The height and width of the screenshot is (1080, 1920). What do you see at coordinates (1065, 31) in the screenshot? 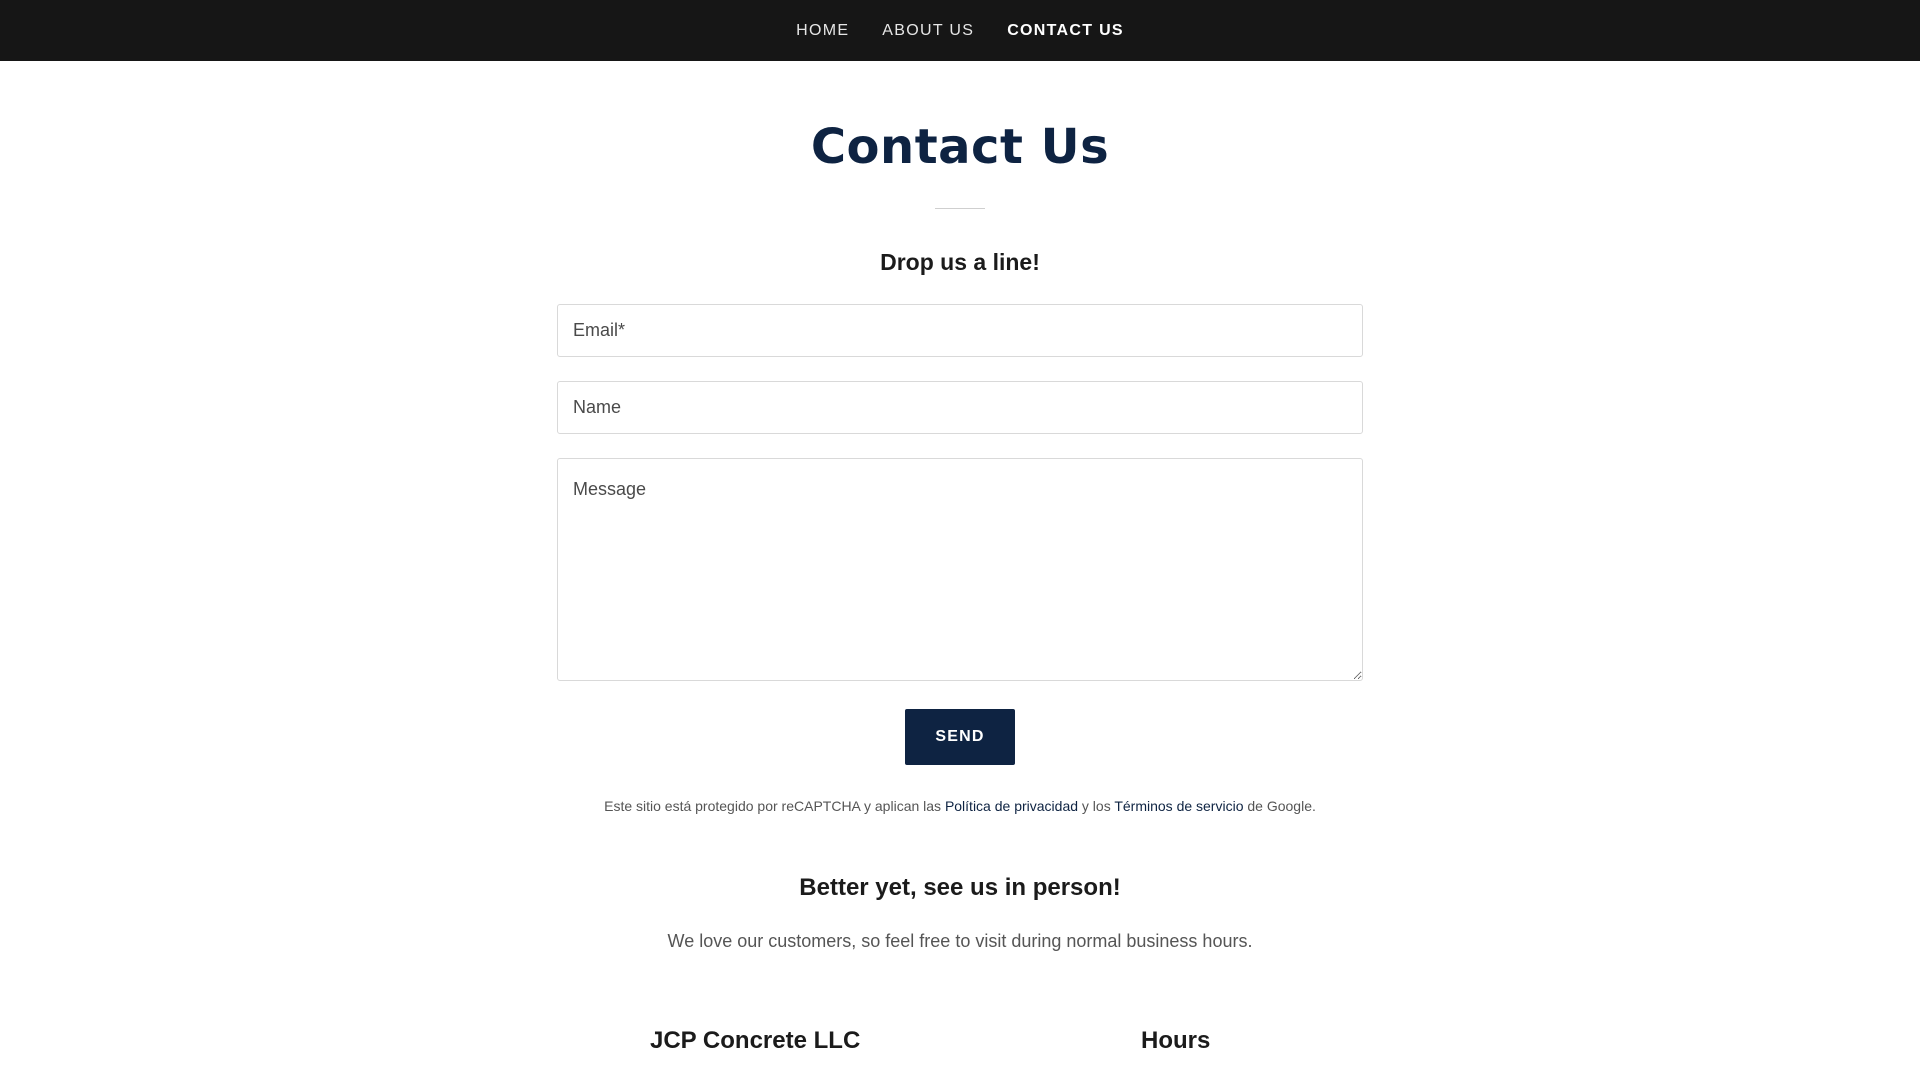
I see `nav-item-contact-us: CONTACT US` at bounding box center [1065, 31].